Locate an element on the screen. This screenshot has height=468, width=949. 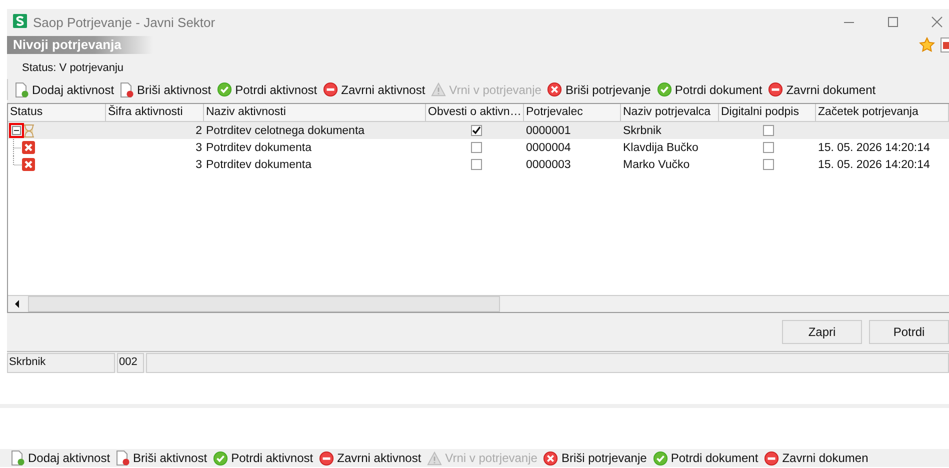
collapse-toggle is located at coordinates (16, 130).